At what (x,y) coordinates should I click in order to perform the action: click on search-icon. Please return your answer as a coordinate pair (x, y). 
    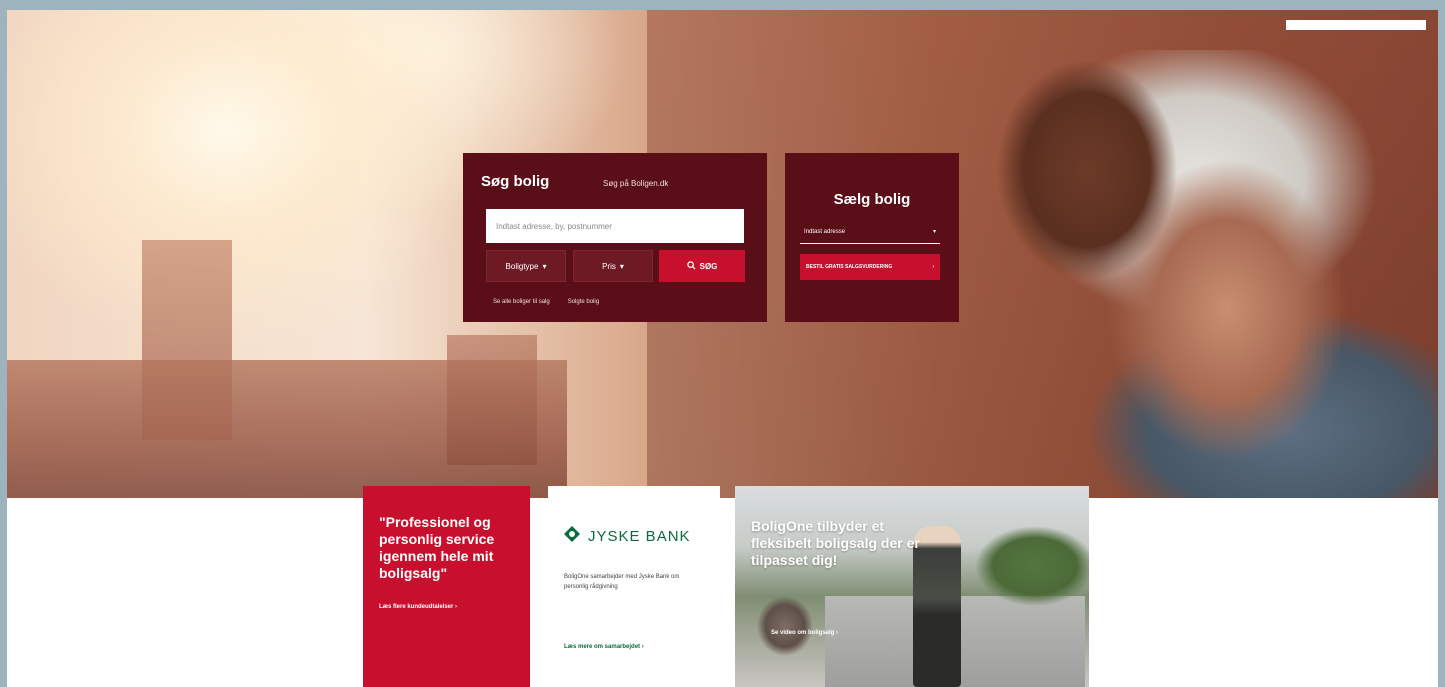
    Looking at the image, I should click on (691, 266).